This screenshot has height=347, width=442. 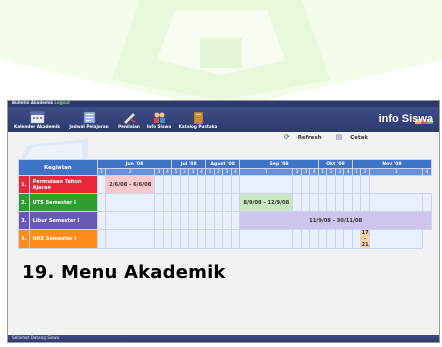 I want to click on refresh-label: Refresh, so click(x=309, y=138).